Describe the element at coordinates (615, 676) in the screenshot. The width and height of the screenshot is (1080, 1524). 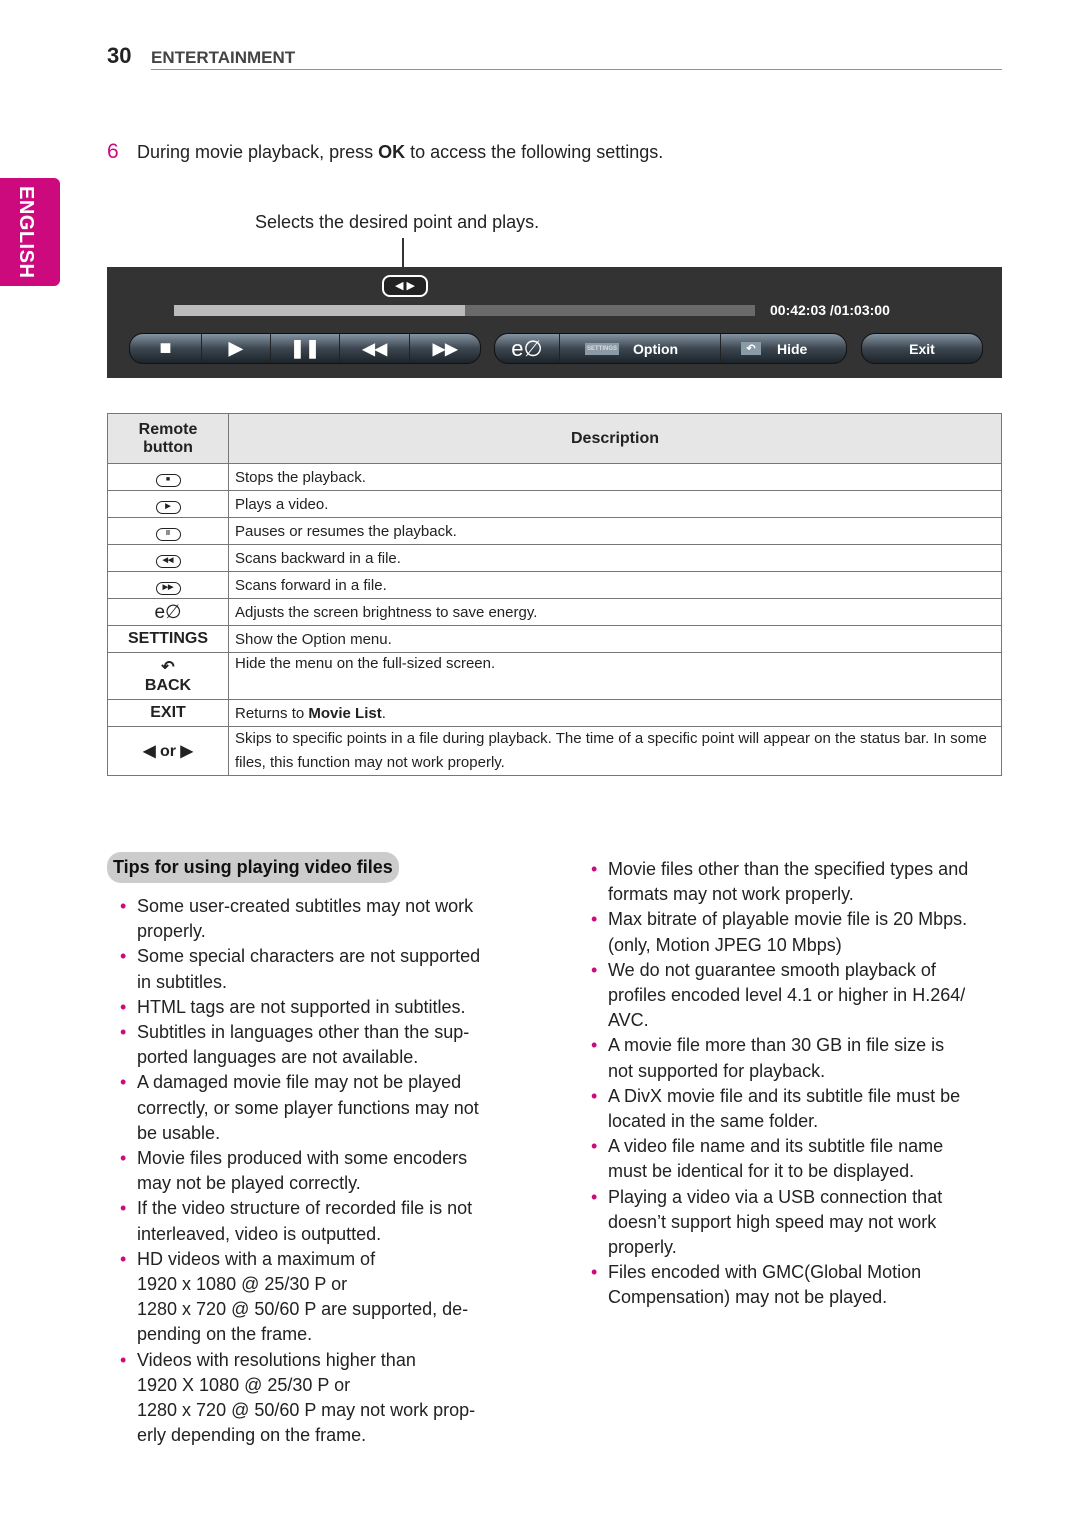
I see `description-cell: Hide the menu on the full-sized screen.` at that location.